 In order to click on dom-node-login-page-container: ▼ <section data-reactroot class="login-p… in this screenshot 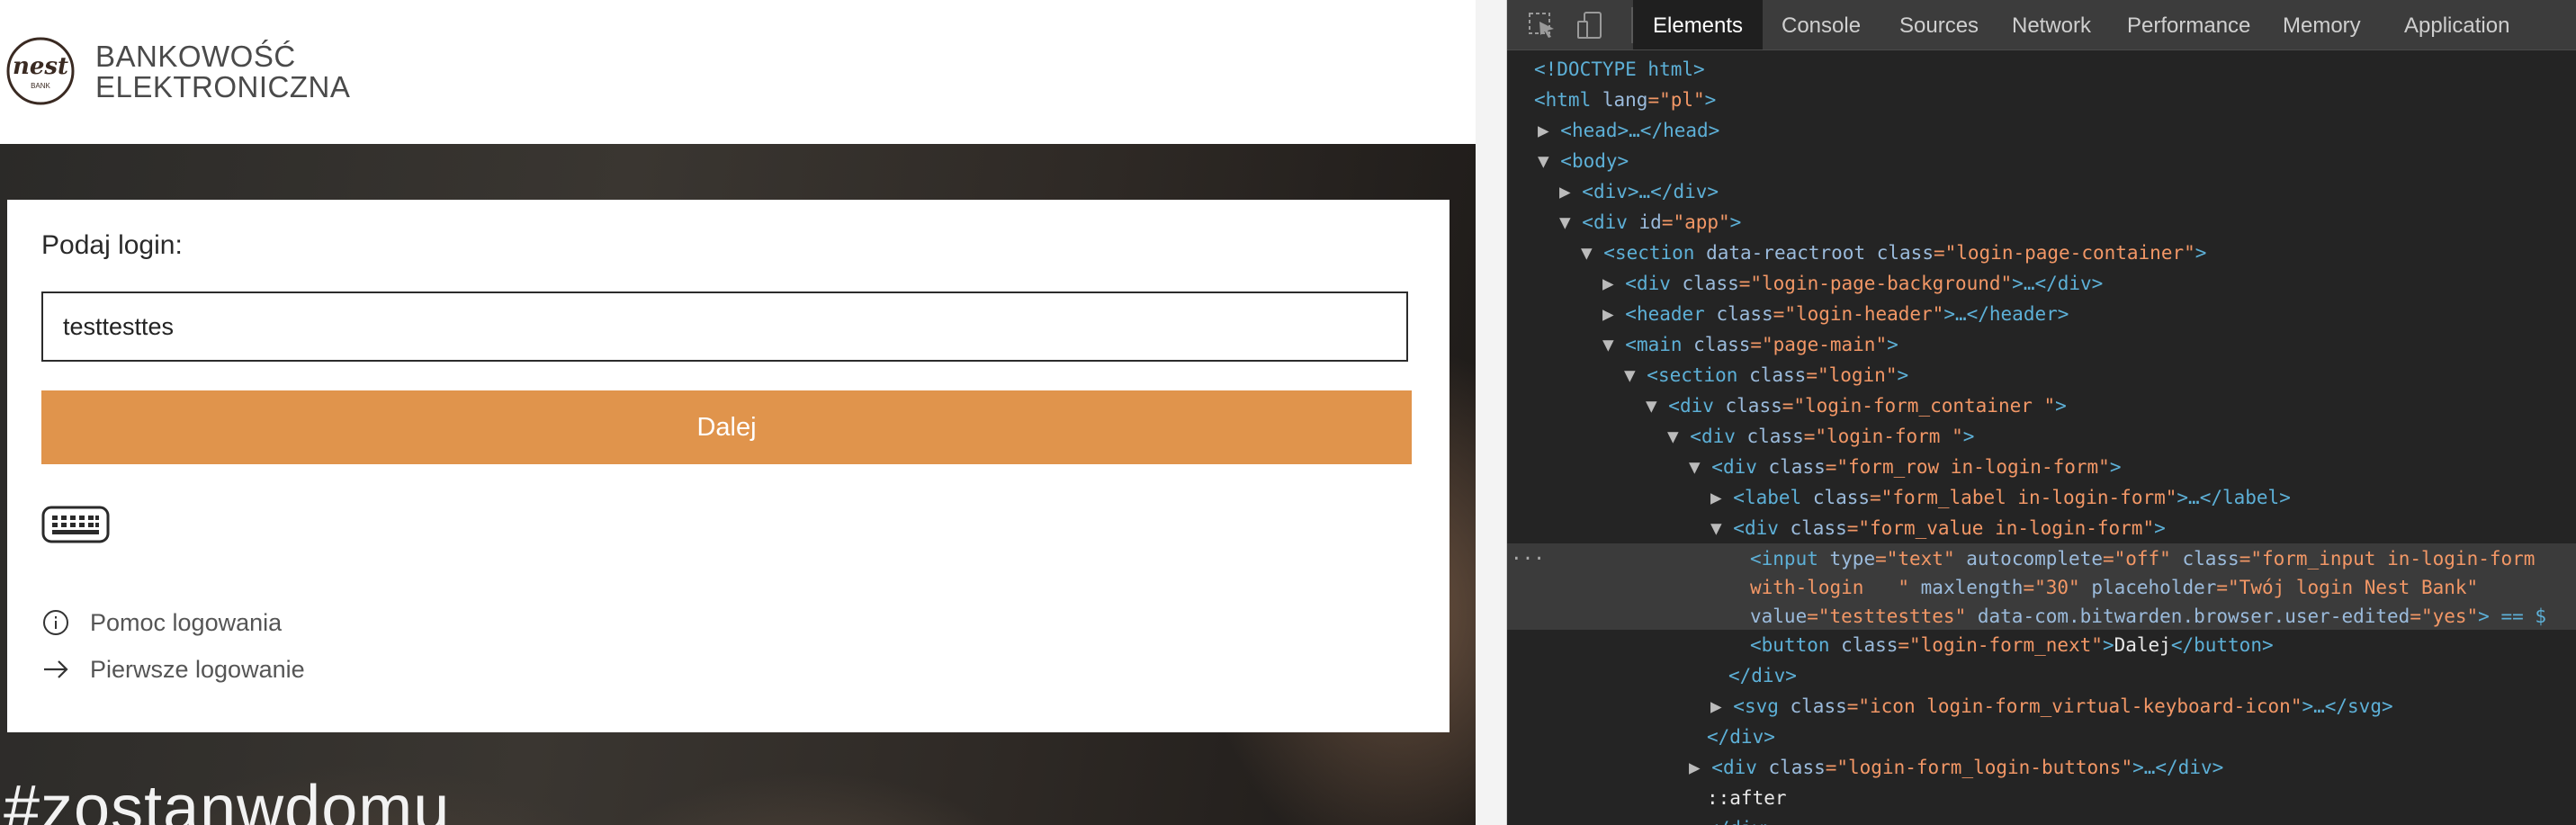, I will do `click(2079, 253)`.